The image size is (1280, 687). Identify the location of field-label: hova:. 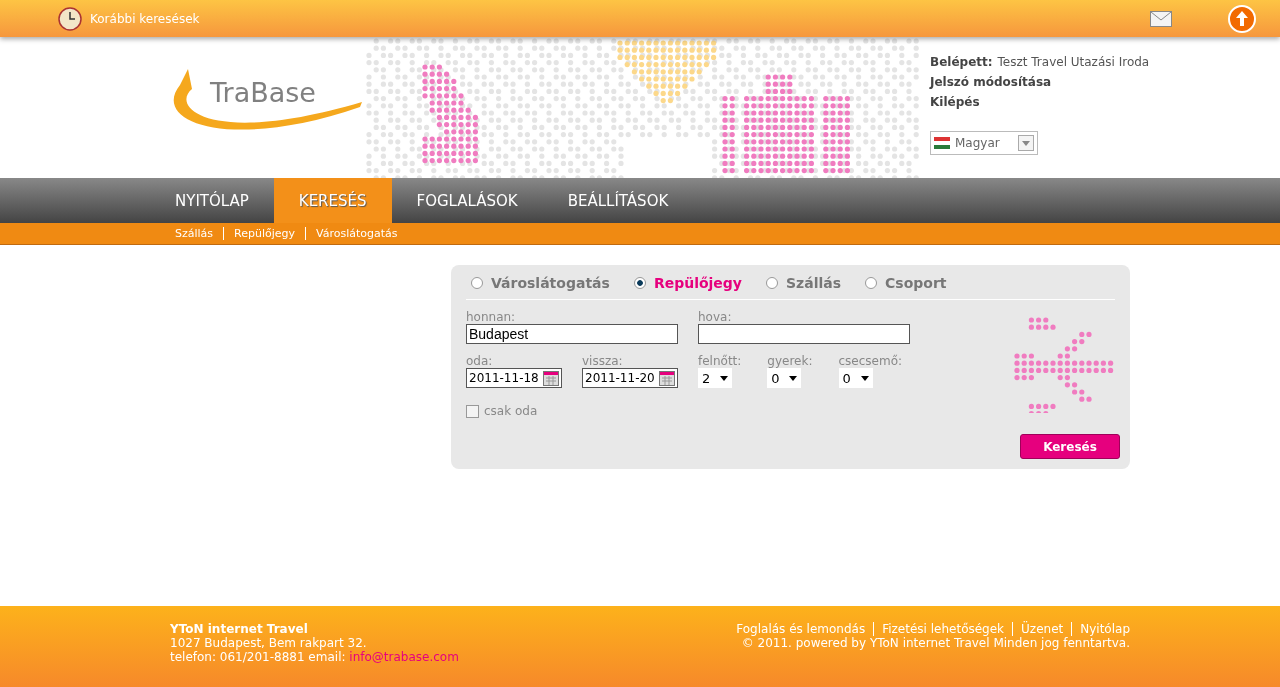
(715, 317).